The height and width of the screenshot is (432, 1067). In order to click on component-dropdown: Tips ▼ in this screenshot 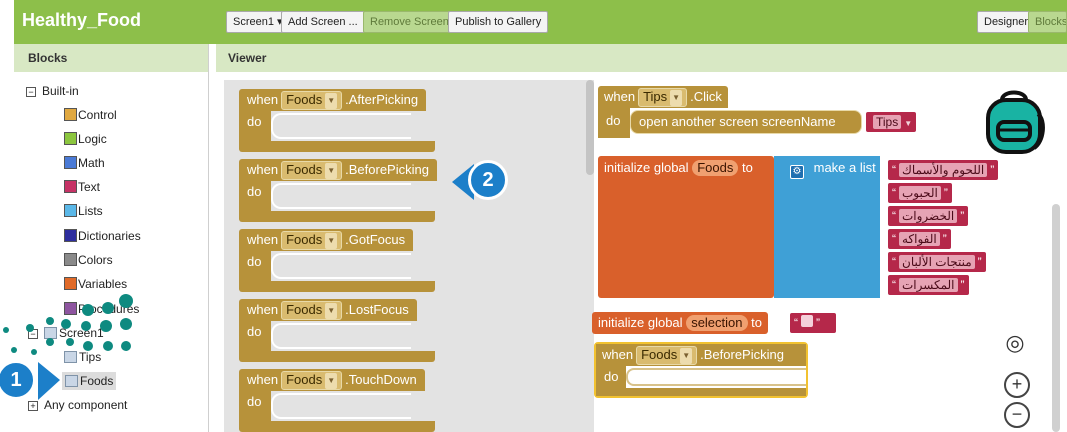, I will do `click(663, 97)`.